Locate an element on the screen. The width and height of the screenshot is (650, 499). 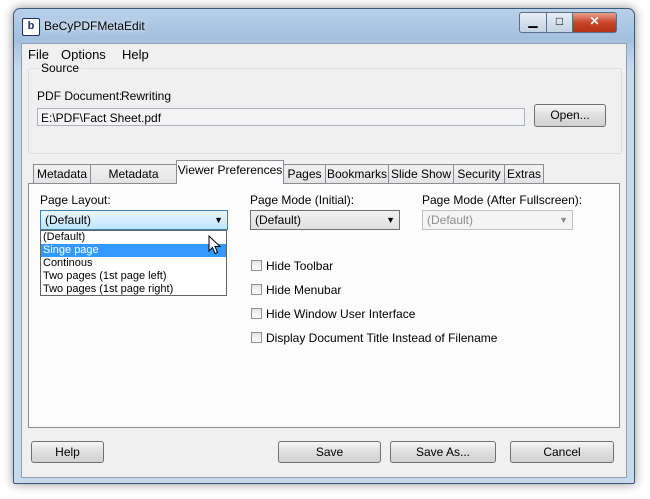
pdf-document-label: PDF Document: is located at coordinates (80, 96).